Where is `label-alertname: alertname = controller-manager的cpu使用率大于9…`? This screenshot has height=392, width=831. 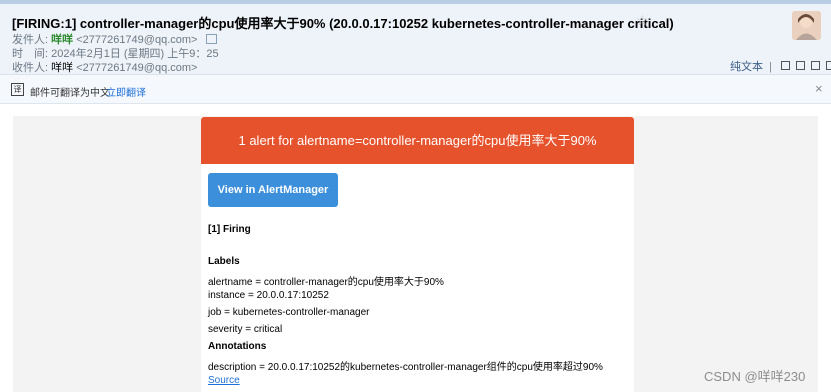 label-alertname: alertname = controller-manager的cpu使用率大于9… is located at coordinates (326, 282).